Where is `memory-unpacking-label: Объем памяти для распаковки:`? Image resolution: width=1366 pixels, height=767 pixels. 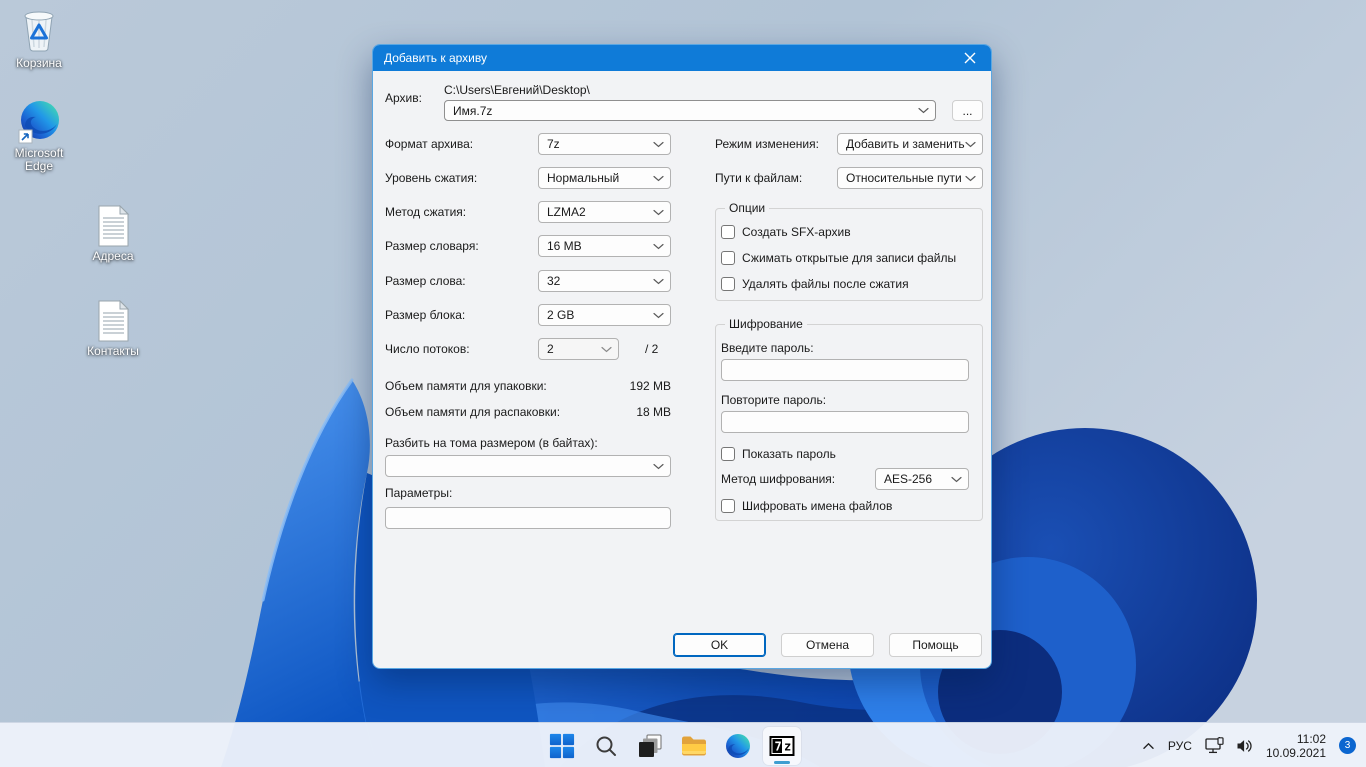
memory-unpacking-label: Объем памяти для распаковки: is located at coordinates (473, 412).